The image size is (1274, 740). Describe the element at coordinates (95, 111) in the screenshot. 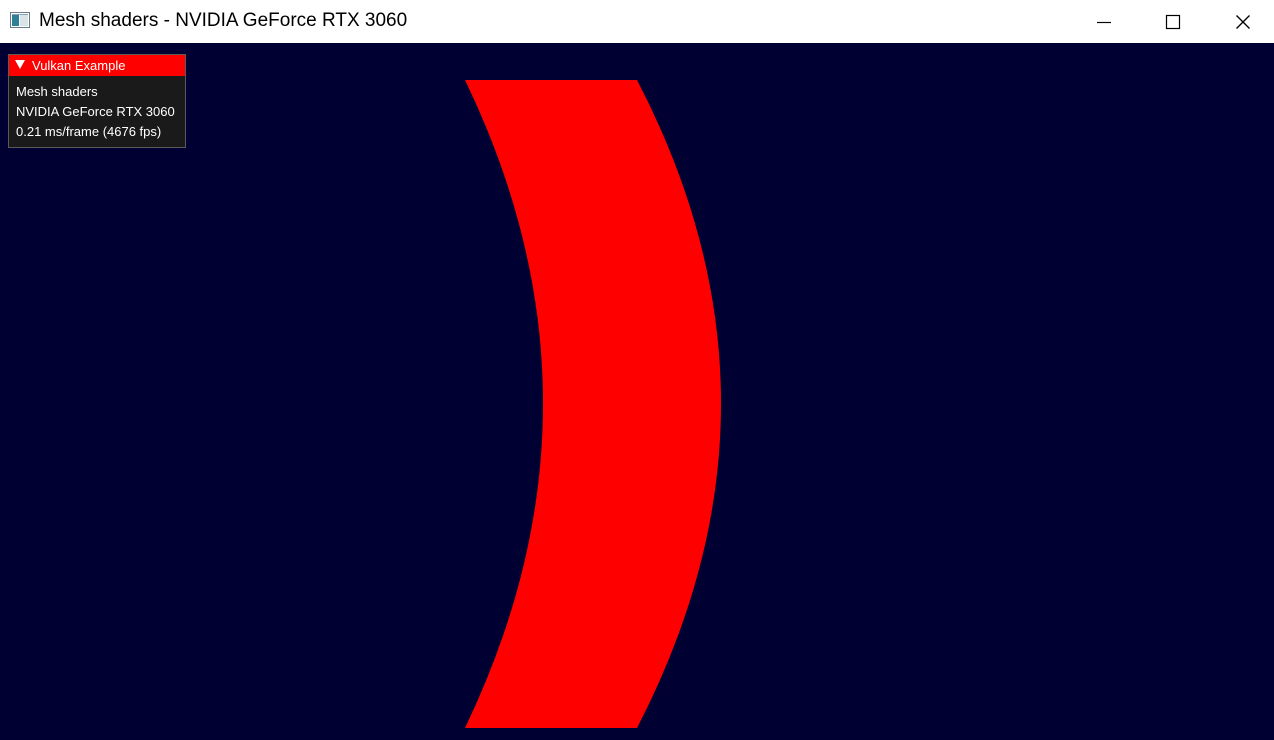

I see `gpu-name: NVIDIA GeForce RTX 3060` at that location.